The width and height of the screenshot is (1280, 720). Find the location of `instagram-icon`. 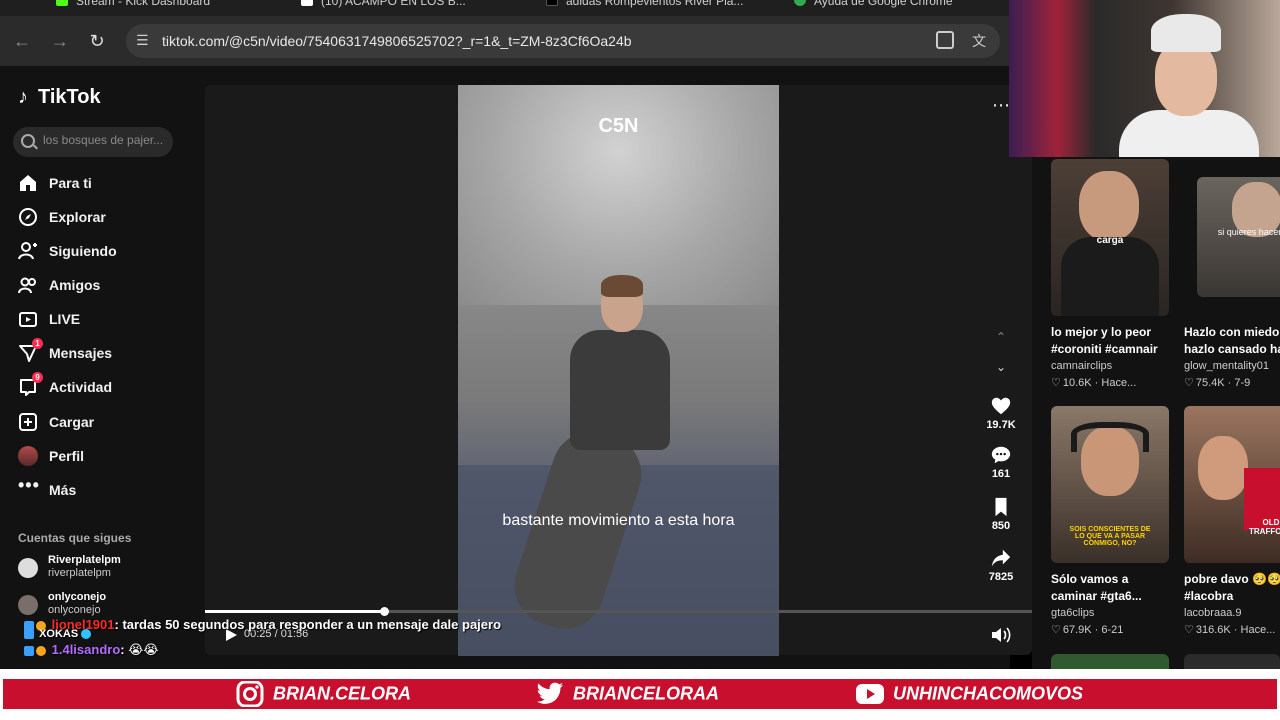

instagram-icon is located at coordinates (250, 694).